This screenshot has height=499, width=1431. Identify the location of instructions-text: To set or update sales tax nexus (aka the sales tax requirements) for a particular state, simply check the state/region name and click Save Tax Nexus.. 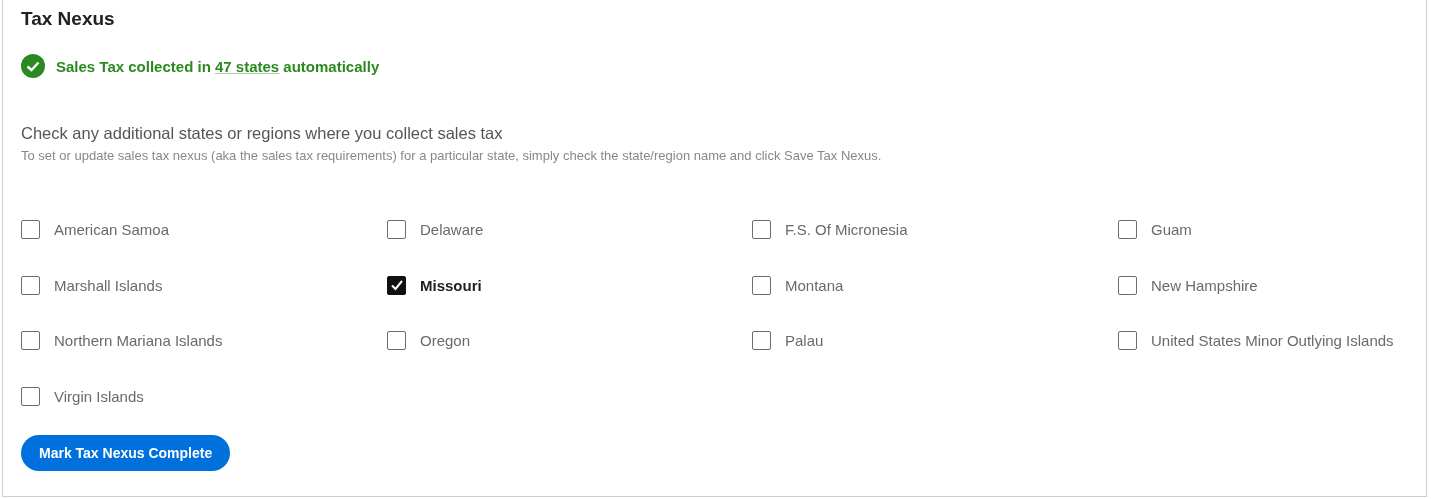
(451, 155).